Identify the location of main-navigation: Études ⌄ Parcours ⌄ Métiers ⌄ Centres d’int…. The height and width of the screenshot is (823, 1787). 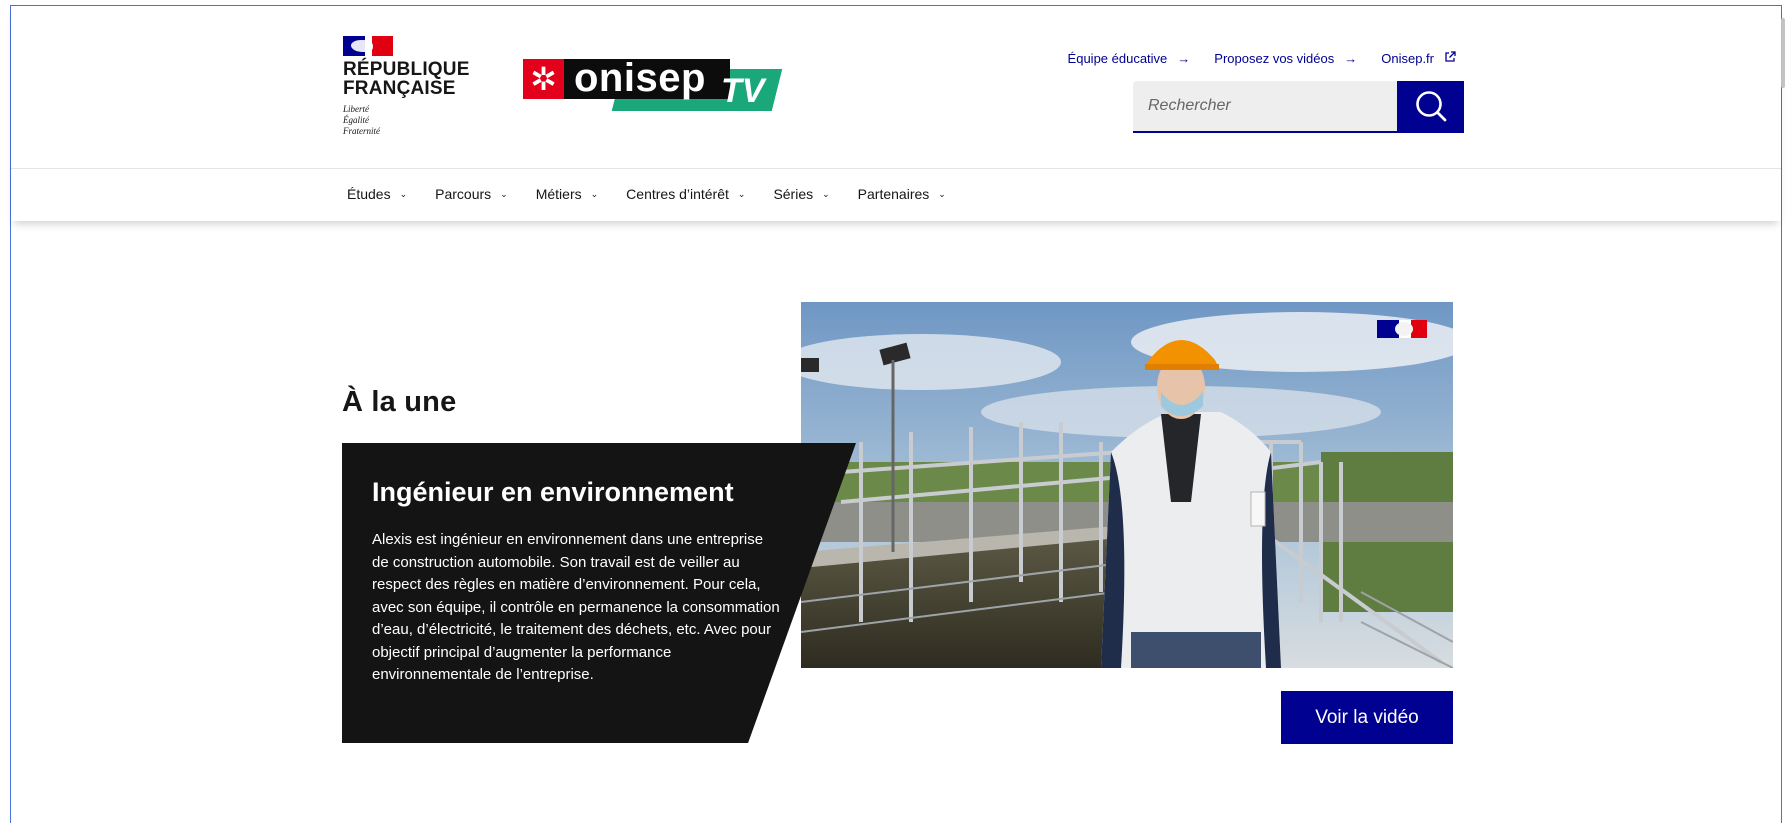
(660, 194).